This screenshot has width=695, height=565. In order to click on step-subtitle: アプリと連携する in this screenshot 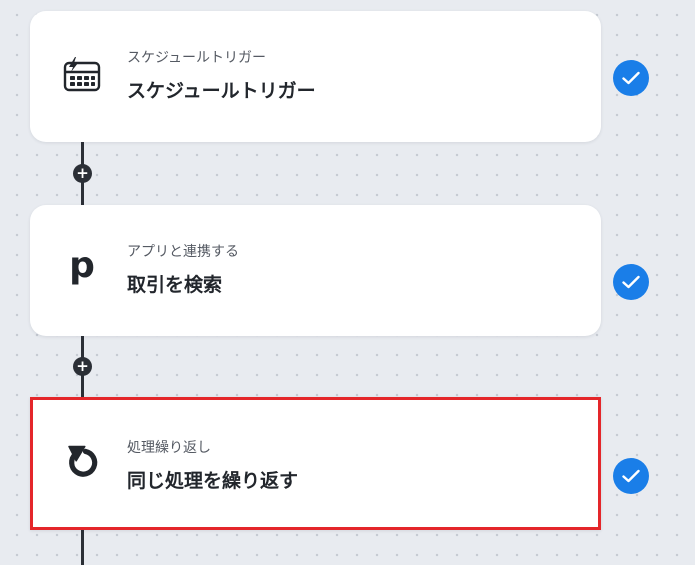, I will do `click(183, 252)`.